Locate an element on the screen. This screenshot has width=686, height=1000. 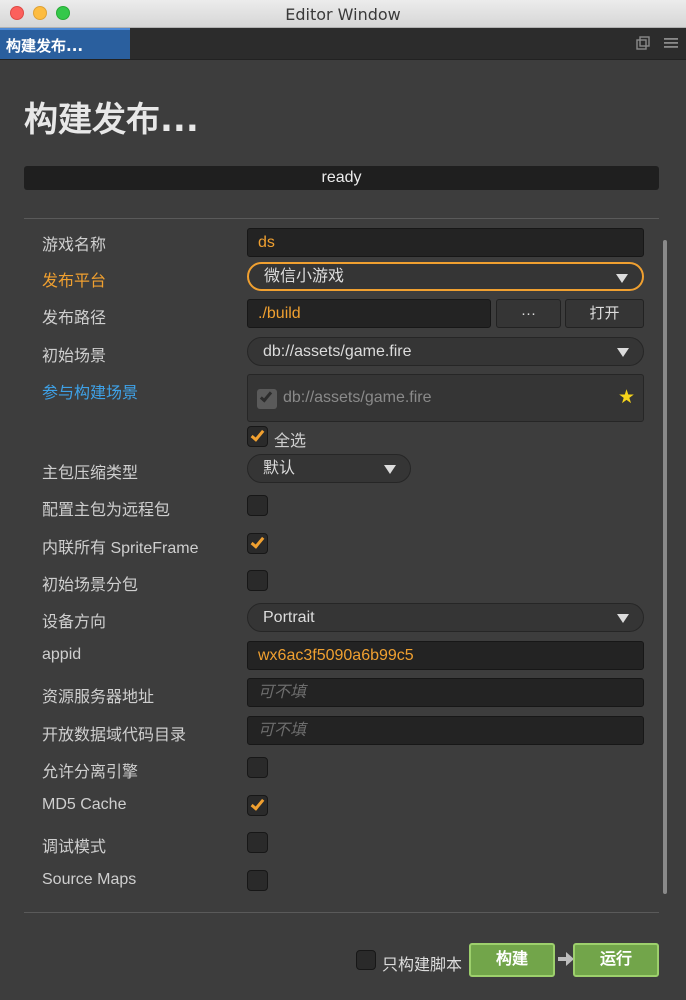
separate-engine-label: 允许分离引擎 is located at coordinates (90, 772).